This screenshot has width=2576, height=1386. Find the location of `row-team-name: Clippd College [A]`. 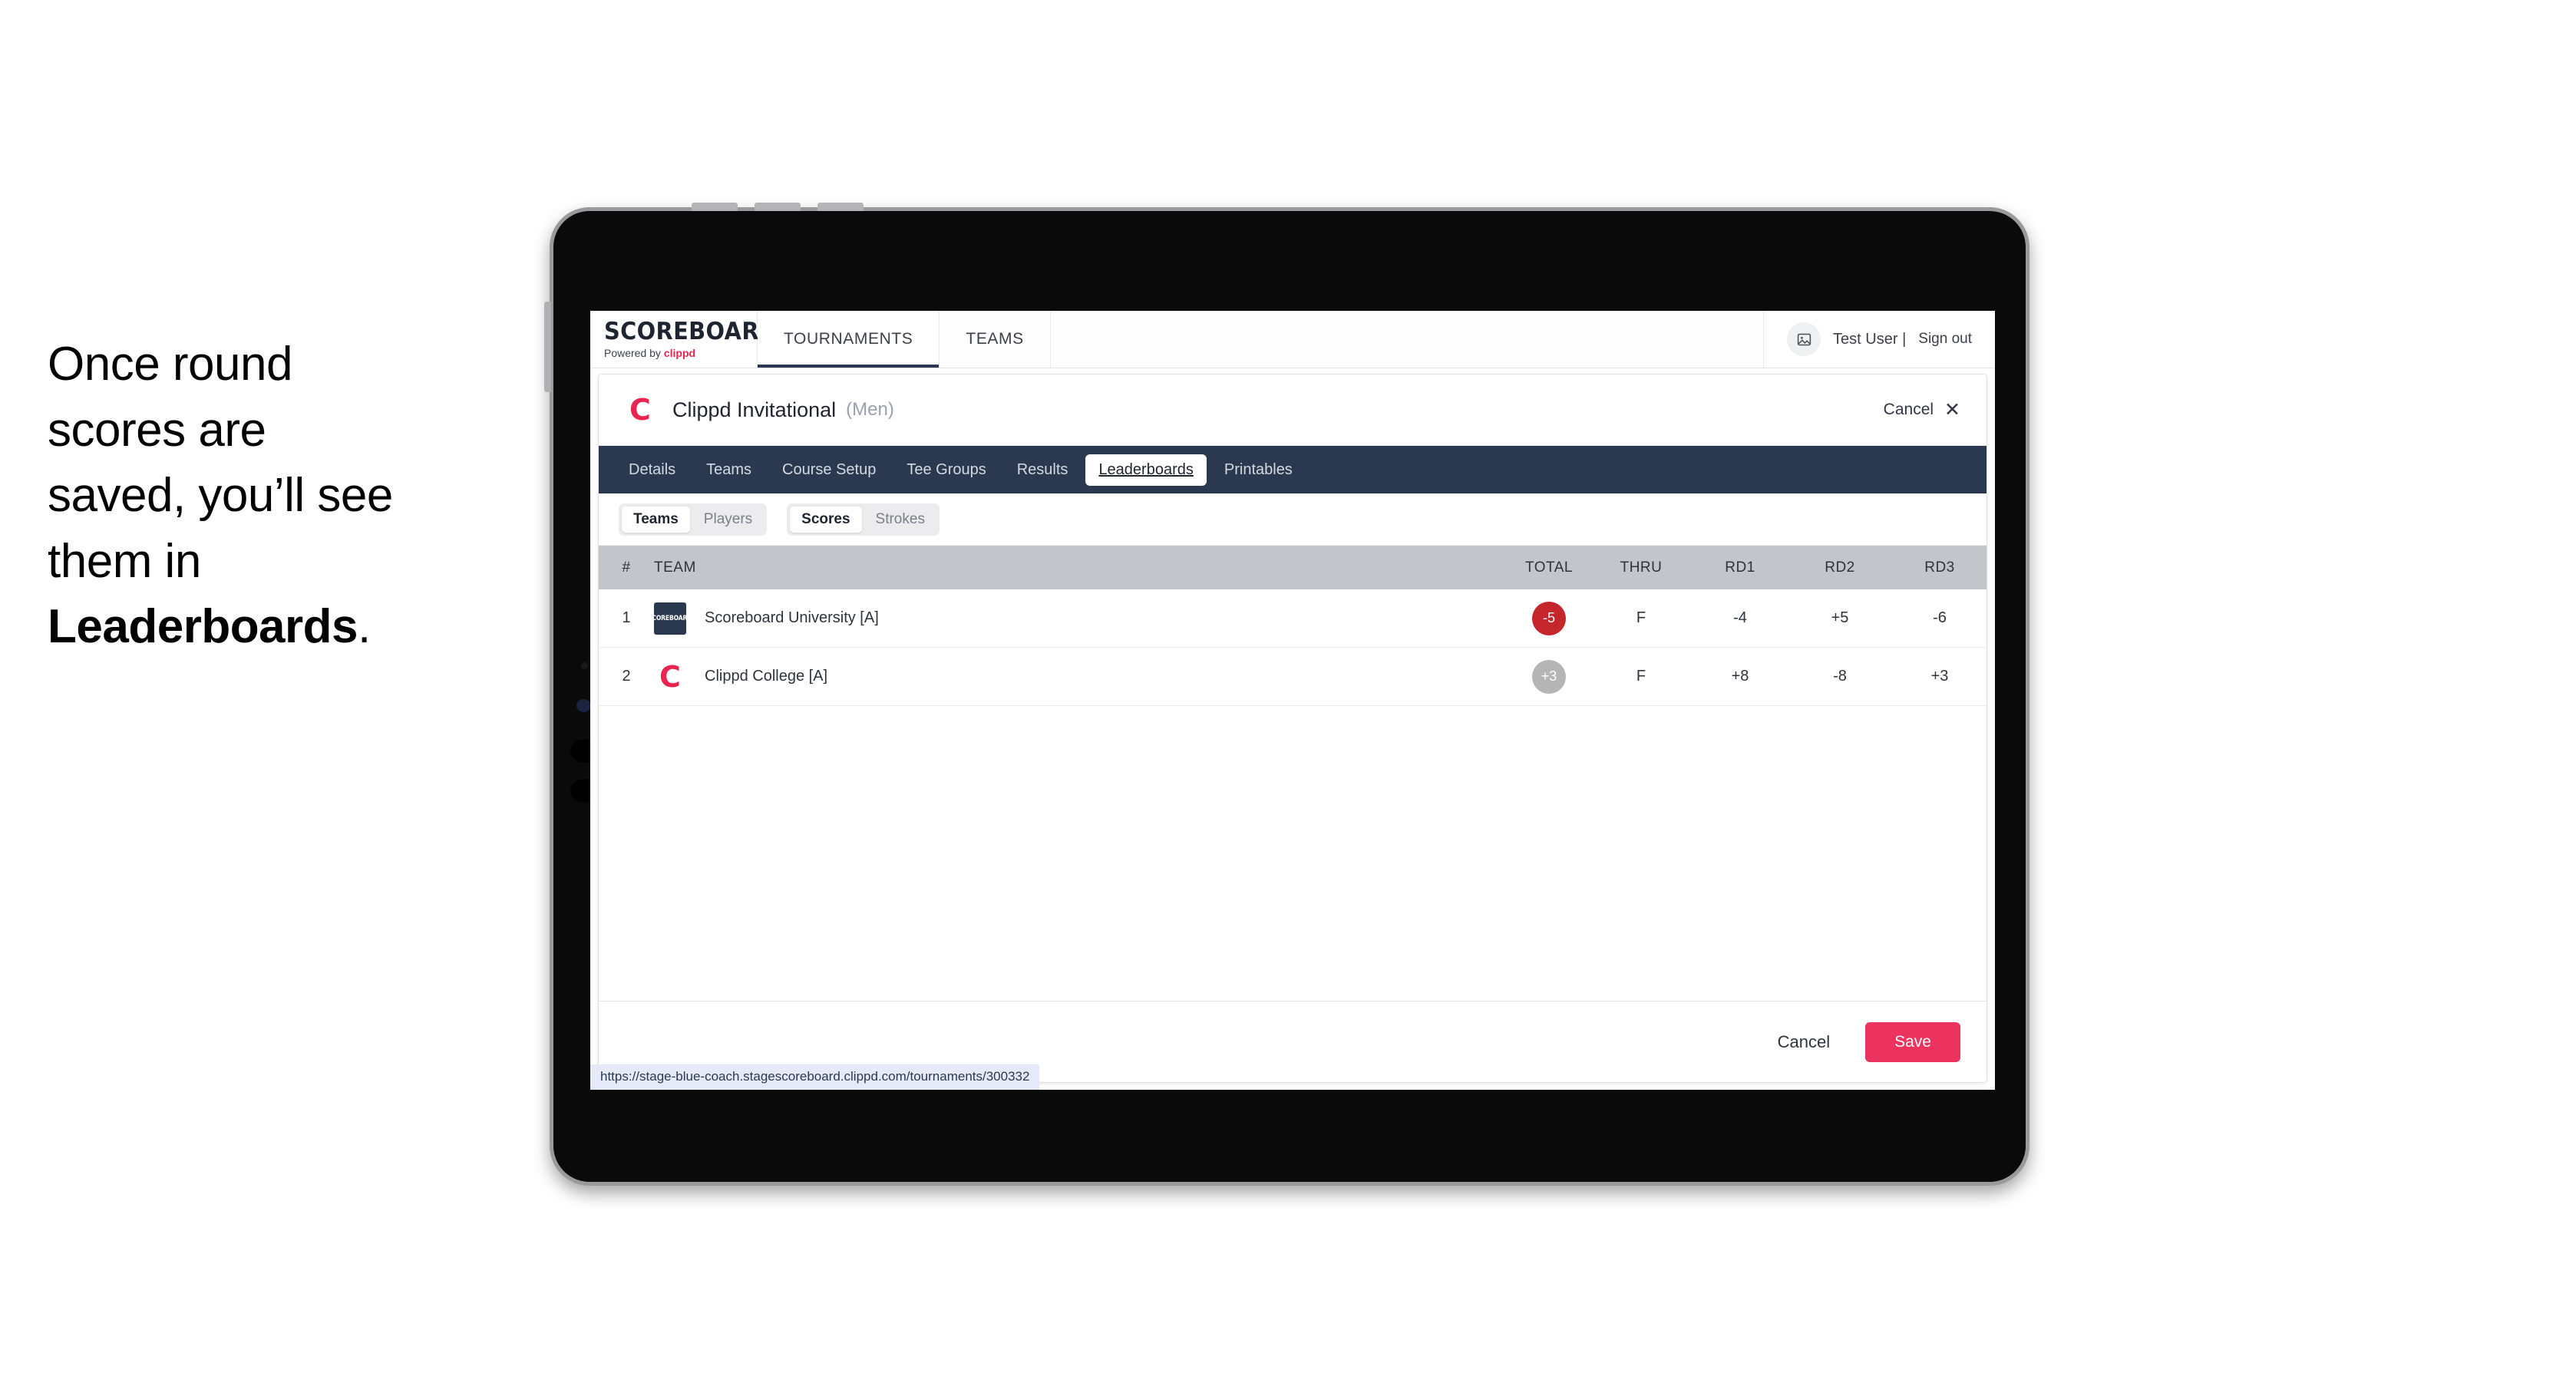

row-team-name: Clippd College [A] is located at coordinates (766, 676).